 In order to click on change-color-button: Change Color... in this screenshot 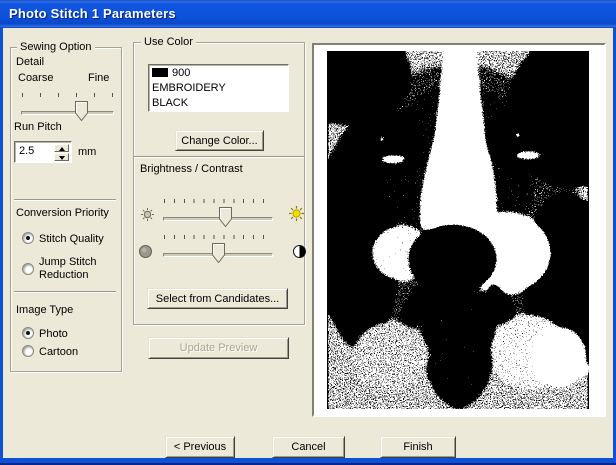, I will do `click(219, 140)`.